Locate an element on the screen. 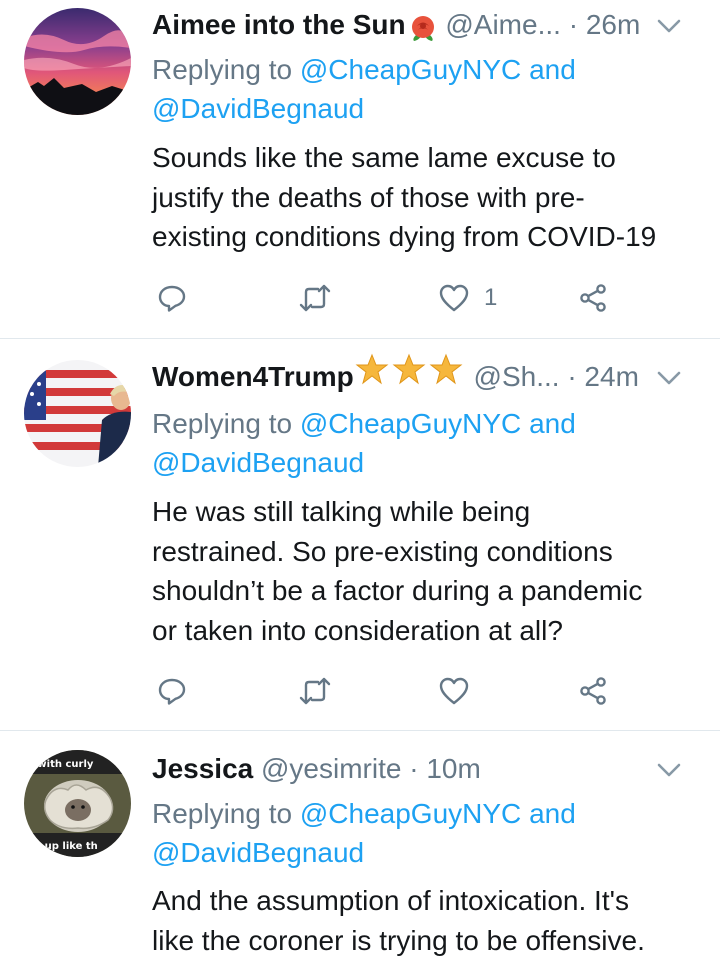 The image size is (720, 965). handle: @yesimrite is located at coordinates (331, 768).